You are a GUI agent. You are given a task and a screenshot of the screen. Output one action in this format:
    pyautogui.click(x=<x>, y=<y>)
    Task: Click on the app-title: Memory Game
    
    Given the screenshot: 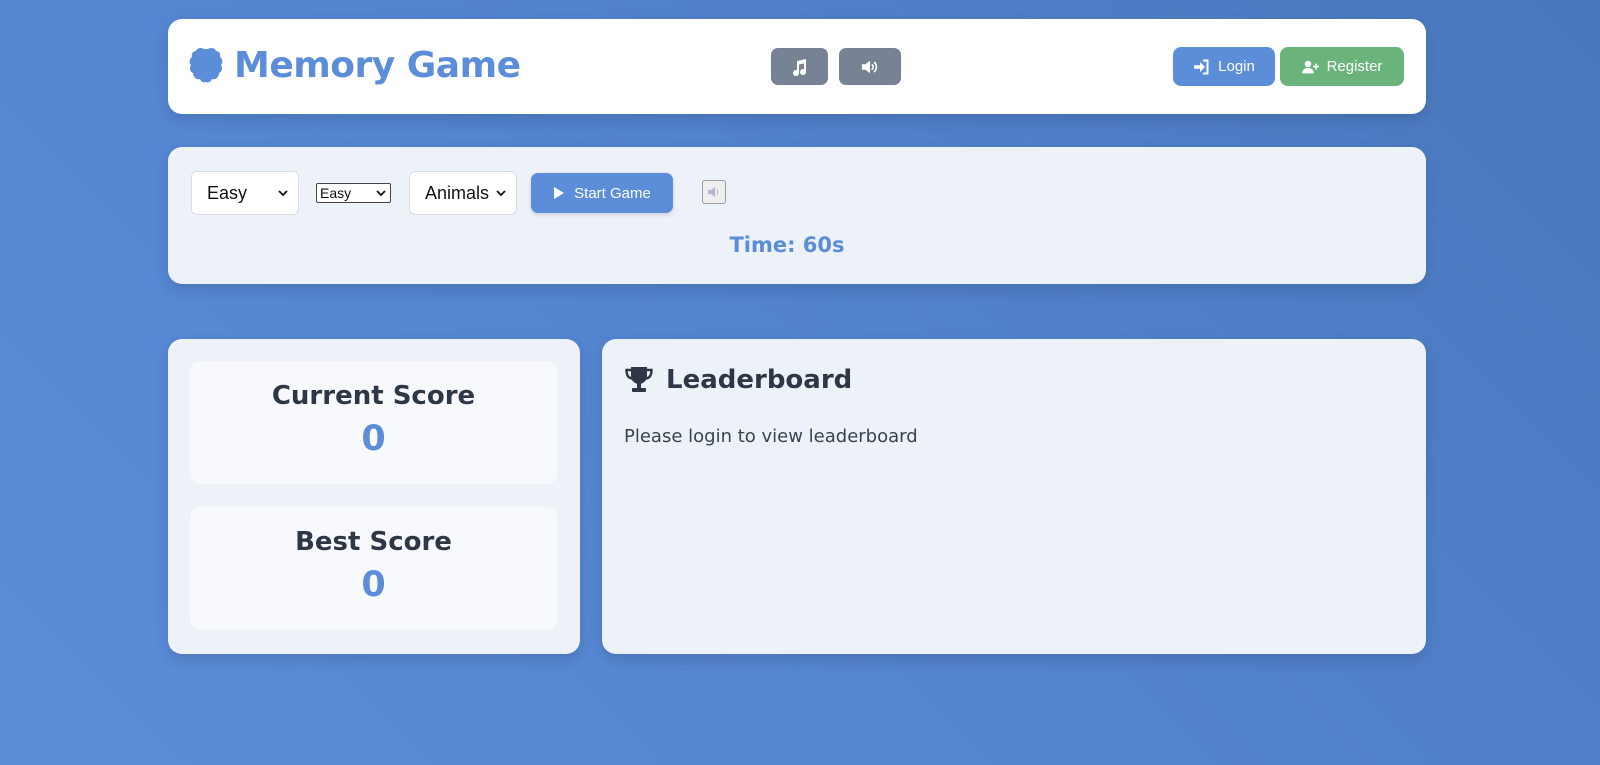 What is the action you would take?
    pyautogui.click(x=377, y=65)
    